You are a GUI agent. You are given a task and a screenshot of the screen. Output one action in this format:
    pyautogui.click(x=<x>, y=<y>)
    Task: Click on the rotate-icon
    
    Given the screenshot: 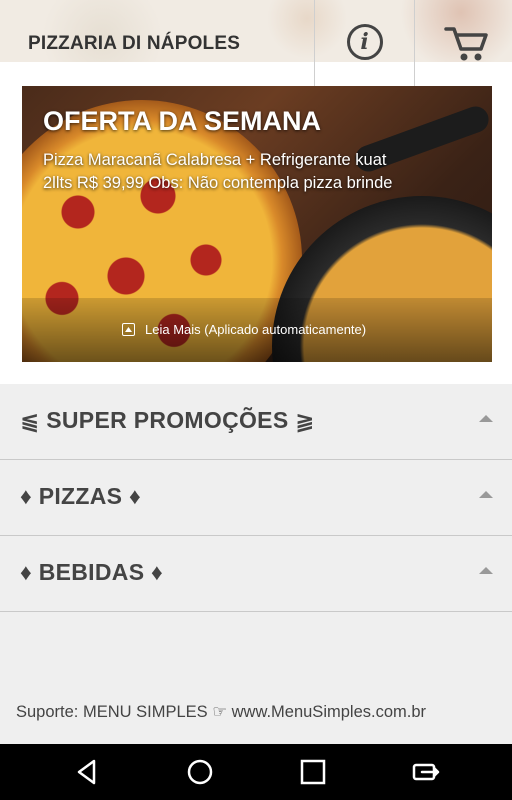 What is the action you would take?
    pyautogui.click(x=426, y=772)
    